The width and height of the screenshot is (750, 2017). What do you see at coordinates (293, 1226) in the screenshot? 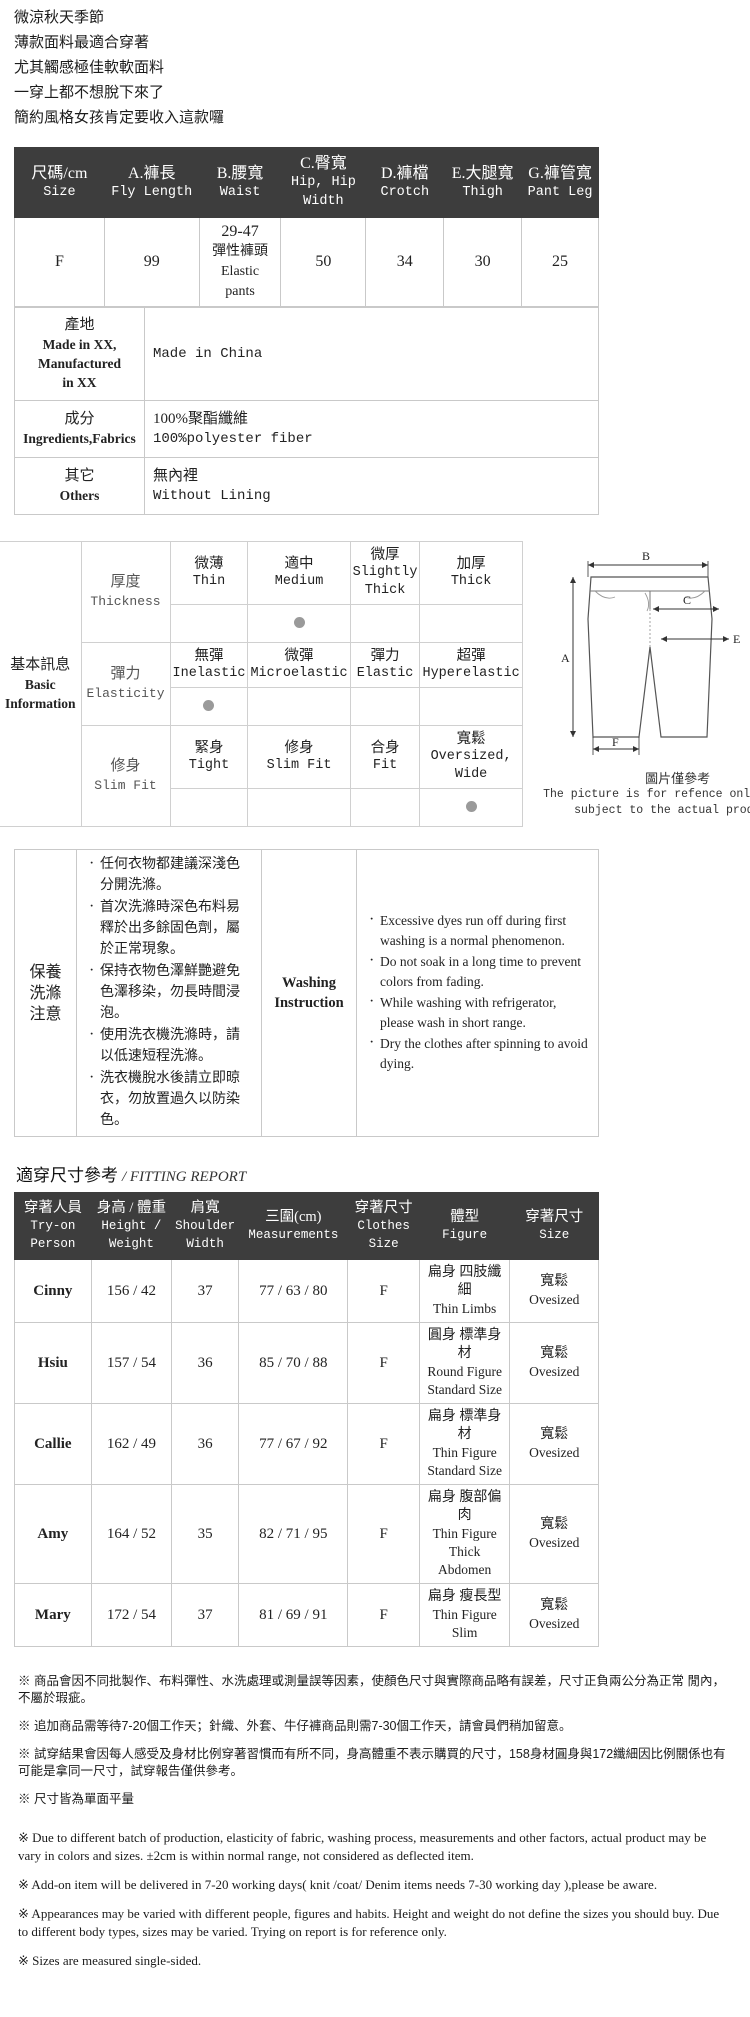
I see `fitting-header-measurements: 三圍(cm) Measurements` at bounding box center [293, 1226].